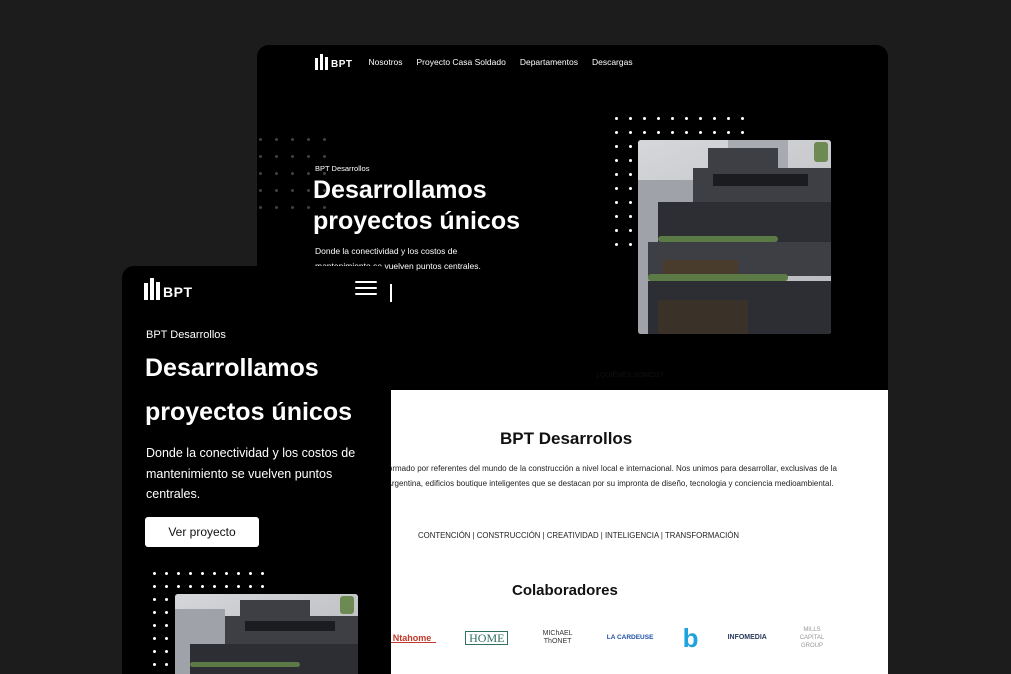  Describe the element at coordinates (386, 62) in the screenshot. I see `nav-link-nosotros: Nosotros` at that location.